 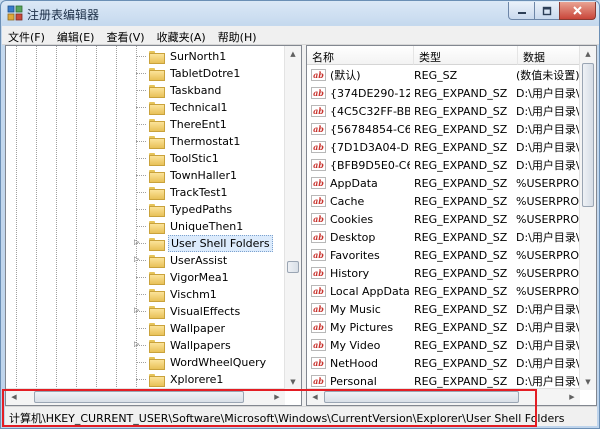 I want to click on window-title: 注册表编辑器, so click(x=63, y=15).